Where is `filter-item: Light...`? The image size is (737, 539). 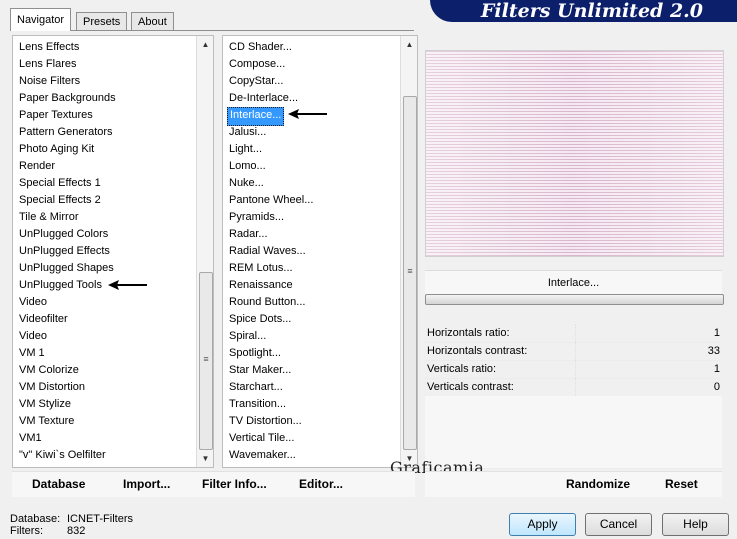 filter-item: Light... is located at coordinates (245, 149).